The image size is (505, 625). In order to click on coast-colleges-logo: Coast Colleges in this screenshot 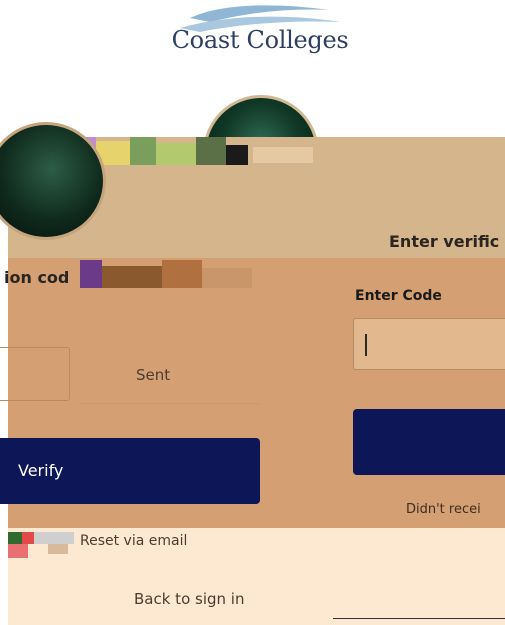, I will do `click(260, 40)`.